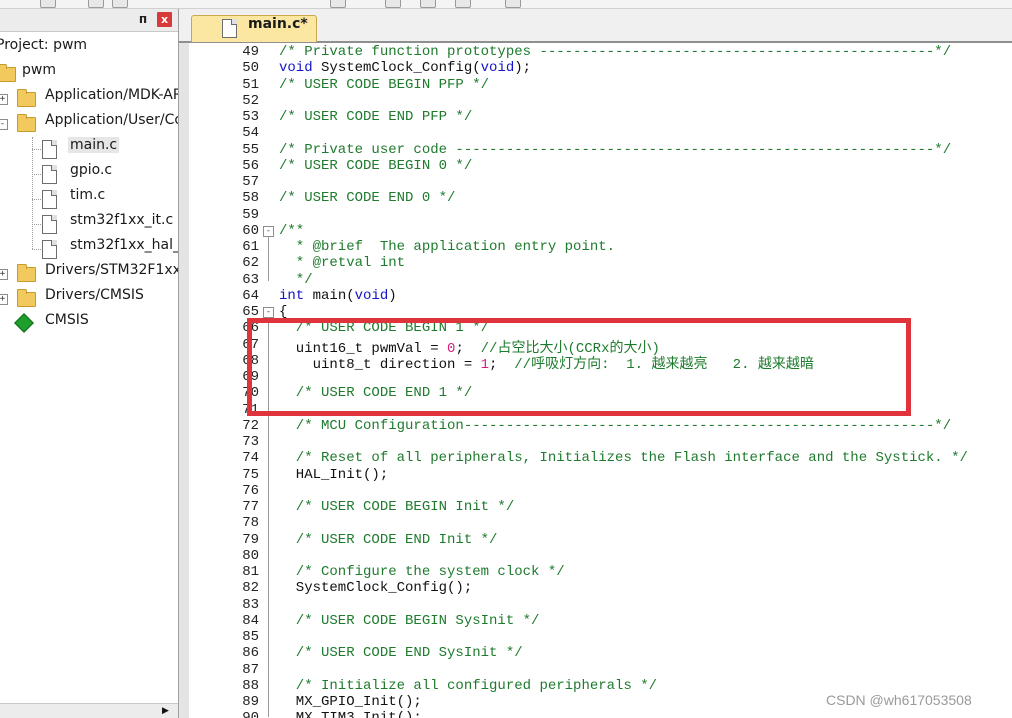 Image resolution: width=1012 pixels, height=718 pixels. I want to click on code-line: 87, so click(600, 670).